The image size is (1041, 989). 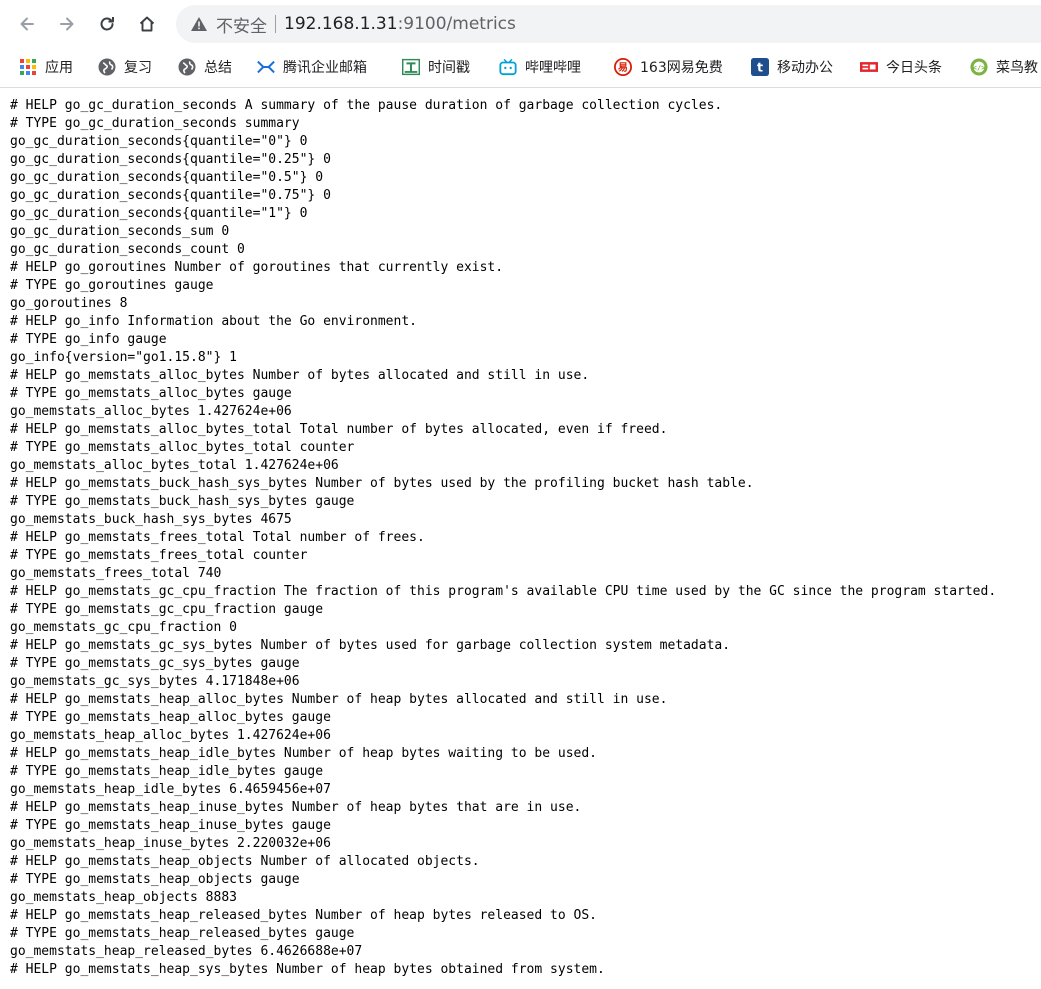 What do you see at coordinates (508, 67) in the screenshot?
I see `bilibili-icon` at bounding box center [508, 67].